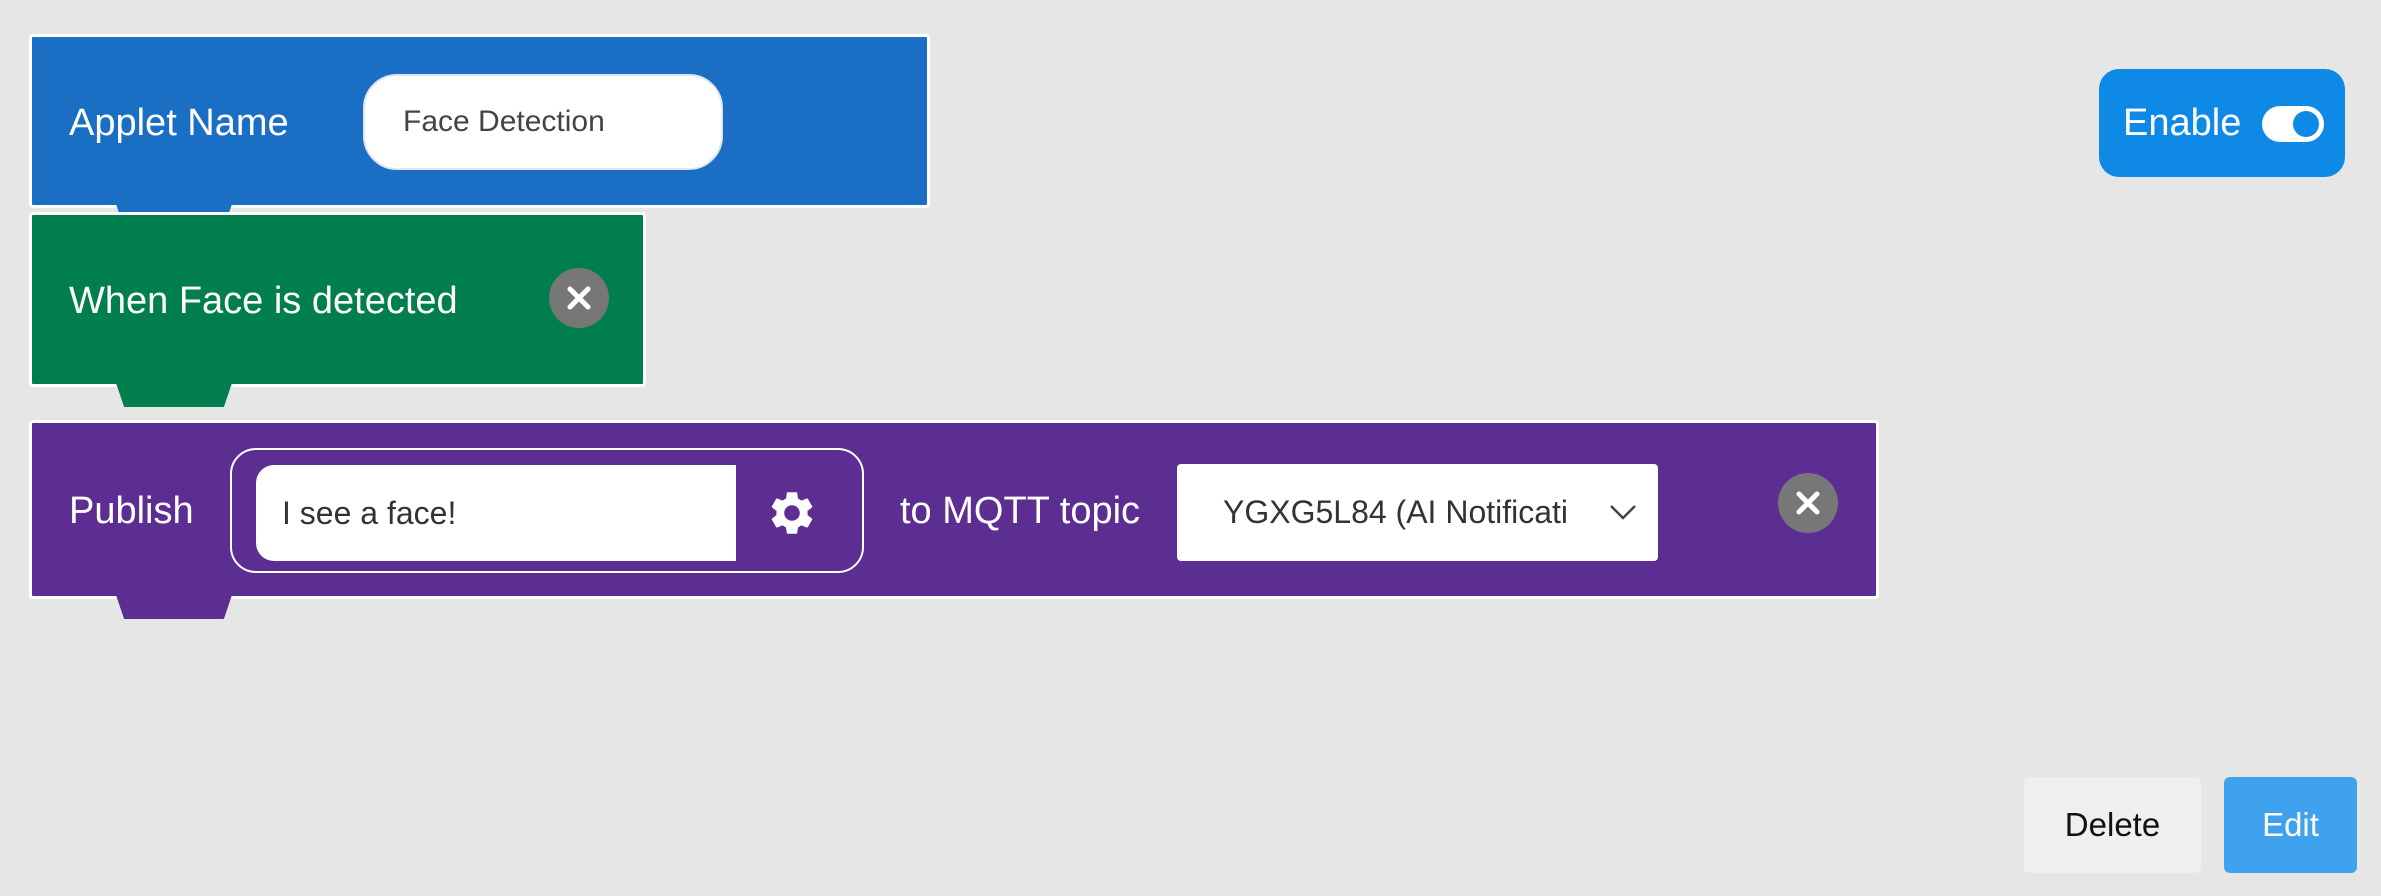 This screenshot has width=2381, height=896. I want to click on toggle-knob-icon, so click(2306, 124).